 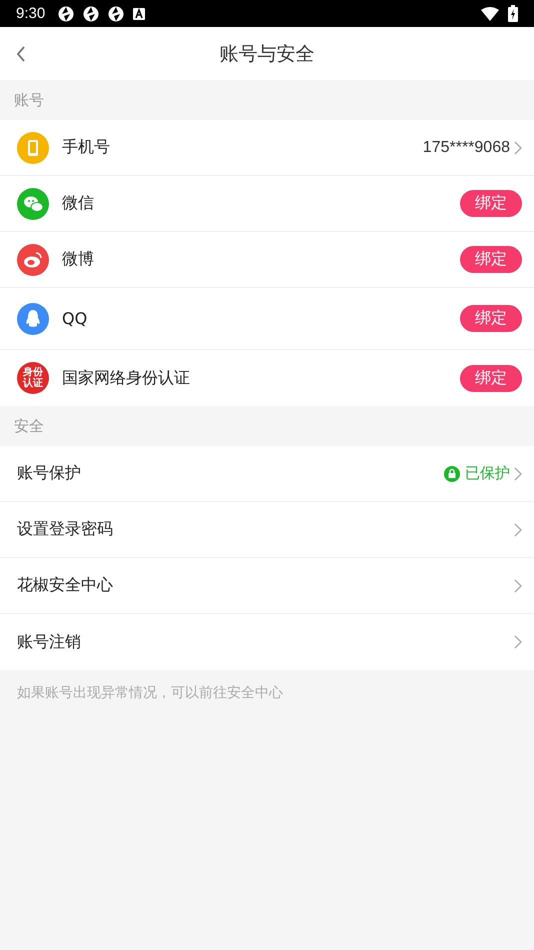 I want to click on row-value: 175****9068, so click(x=466, y=147).